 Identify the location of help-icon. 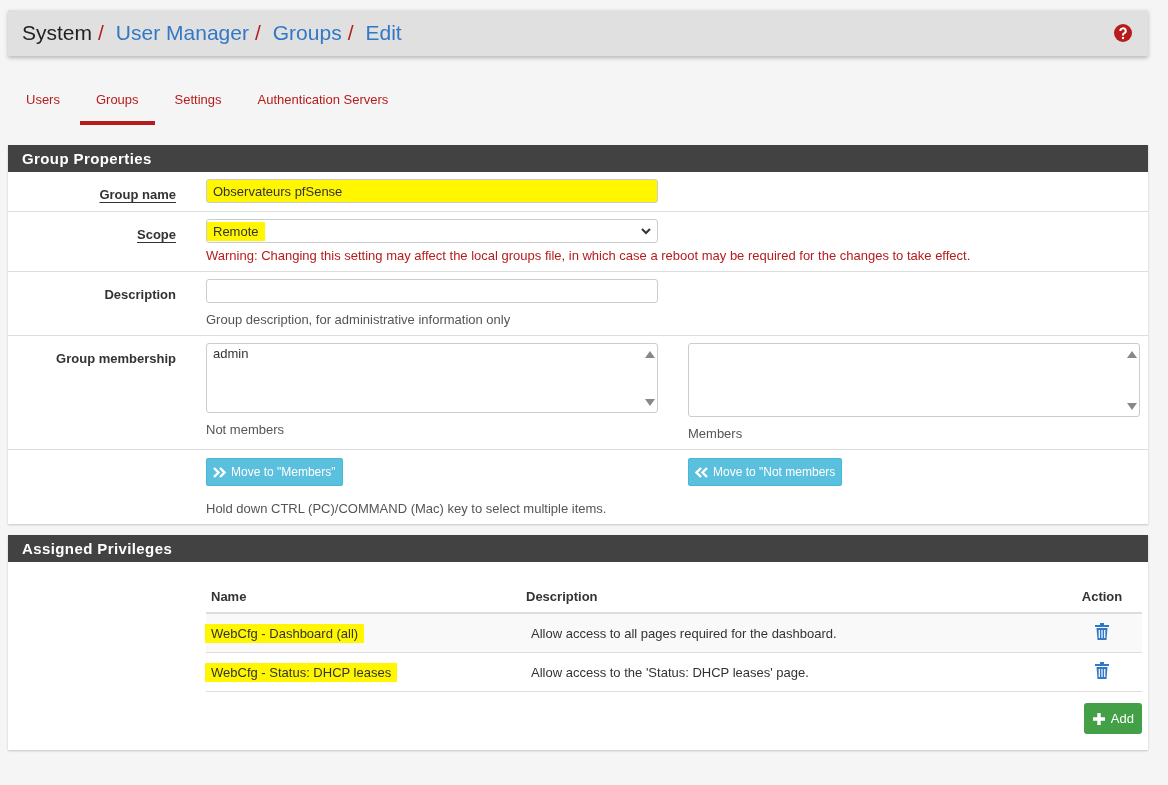
(1123, 33).